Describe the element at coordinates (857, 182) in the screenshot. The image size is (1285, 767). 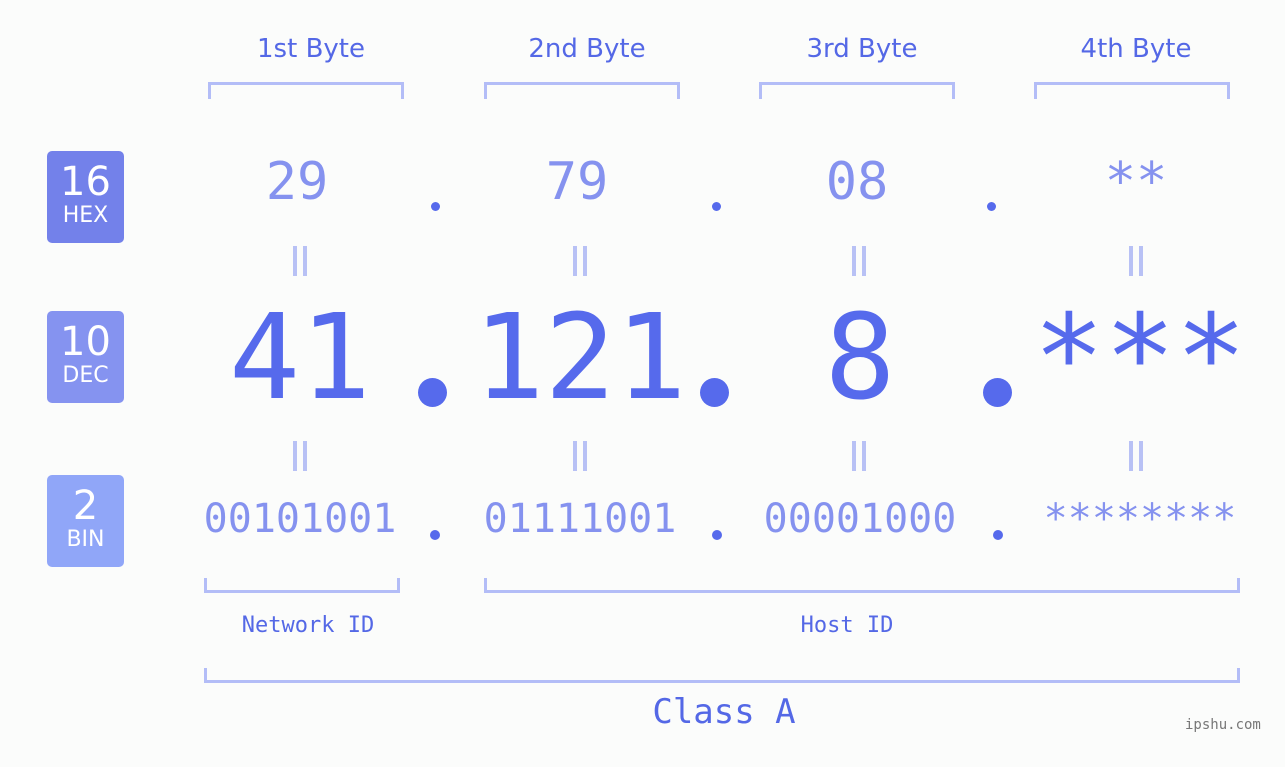
I see `hex-value-3: 08` at that location.